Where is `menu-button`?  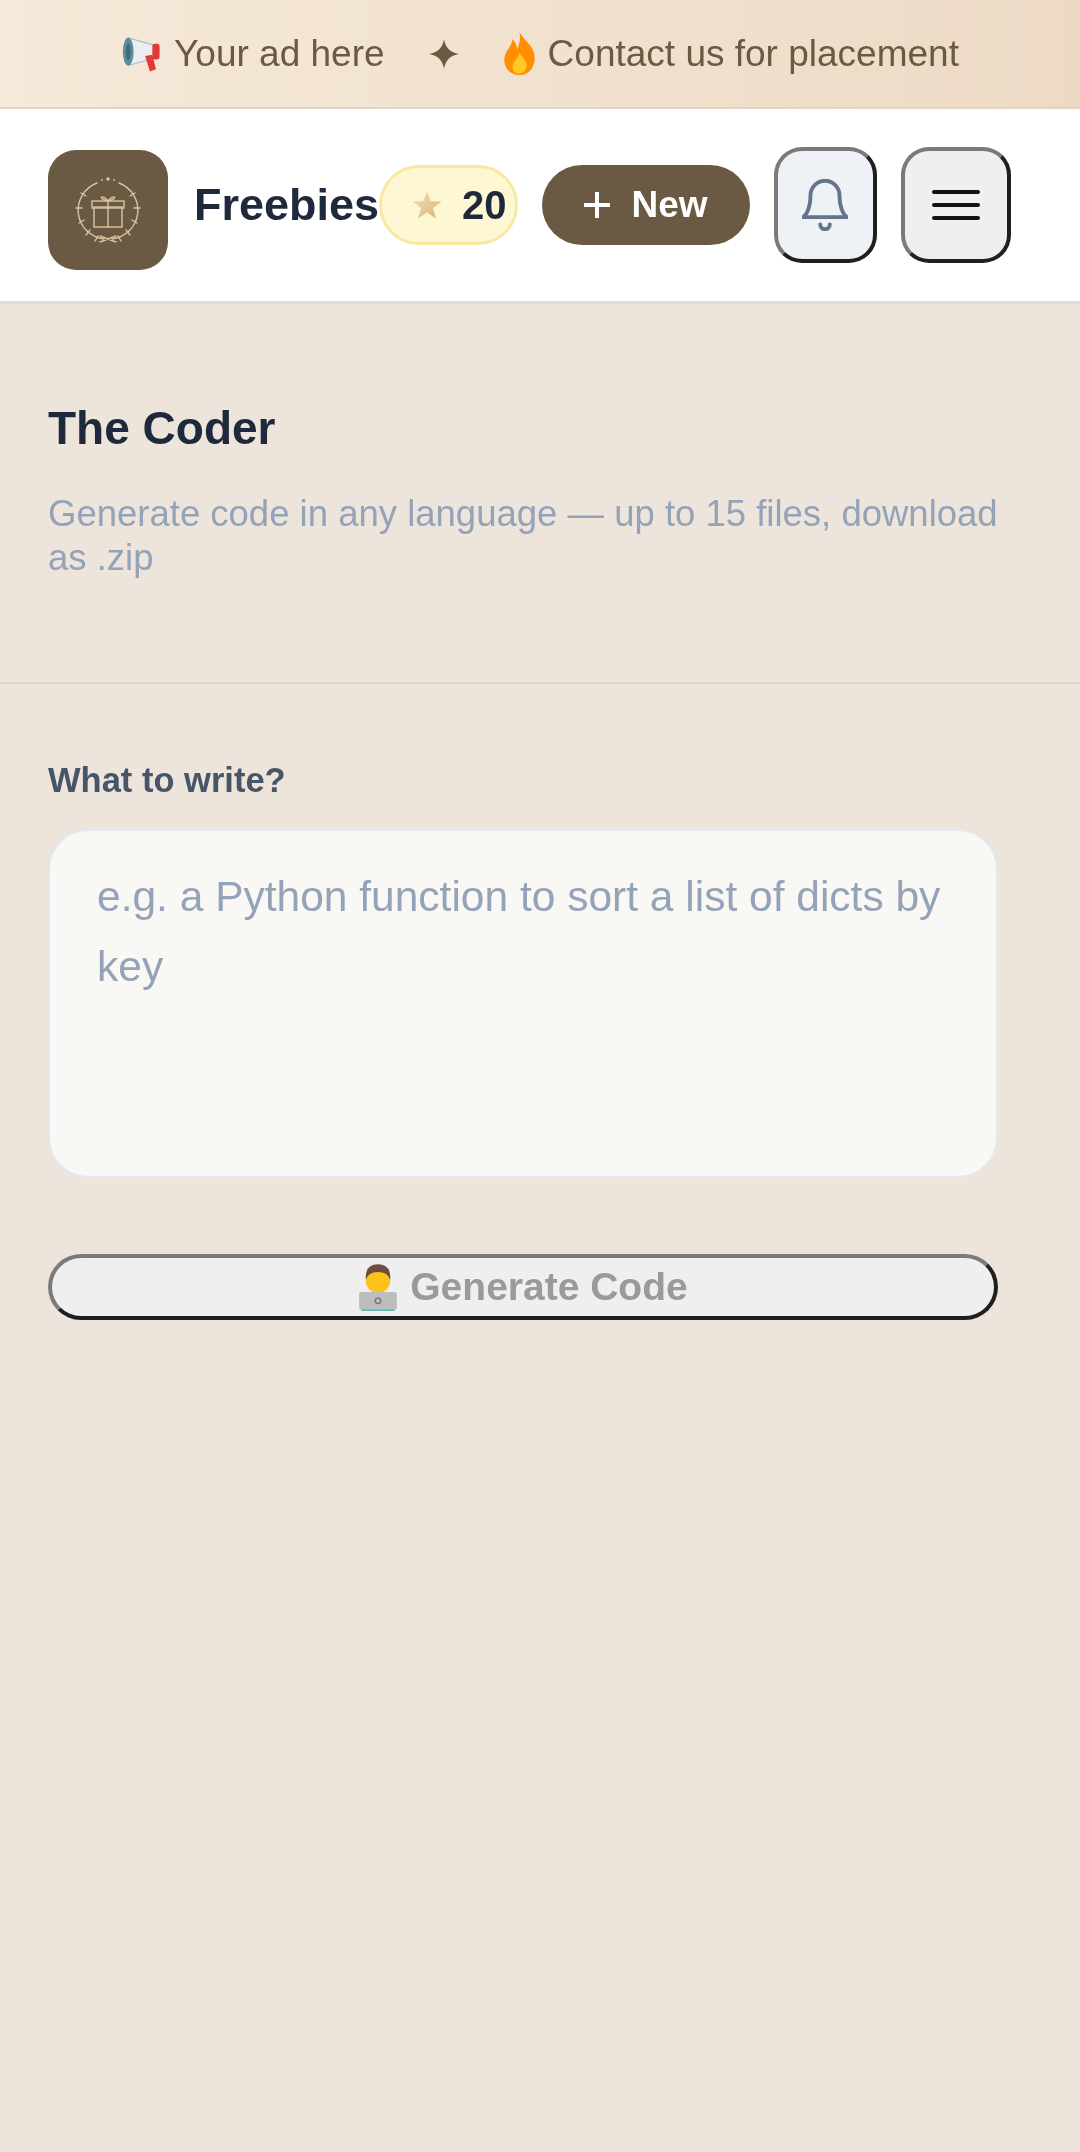 menu-button is located at coordinates (955, 205).